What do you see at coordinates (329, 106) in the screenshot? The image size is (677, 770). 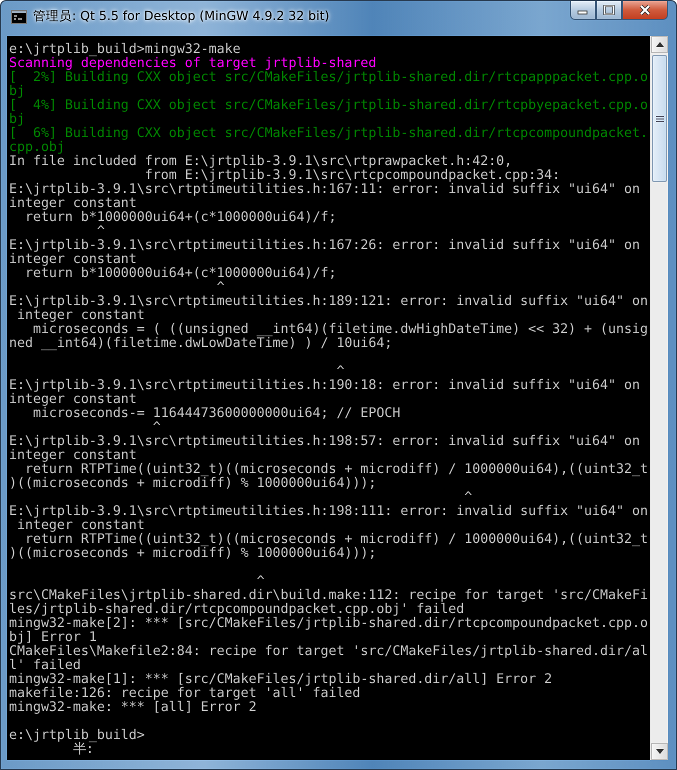 I see `console-line: [ 4%] Building CXX object src/CMakeFiles/jrtplib-shared.dir/rtcpbyepacket.cpp.o` at bounding box center [329, 106].